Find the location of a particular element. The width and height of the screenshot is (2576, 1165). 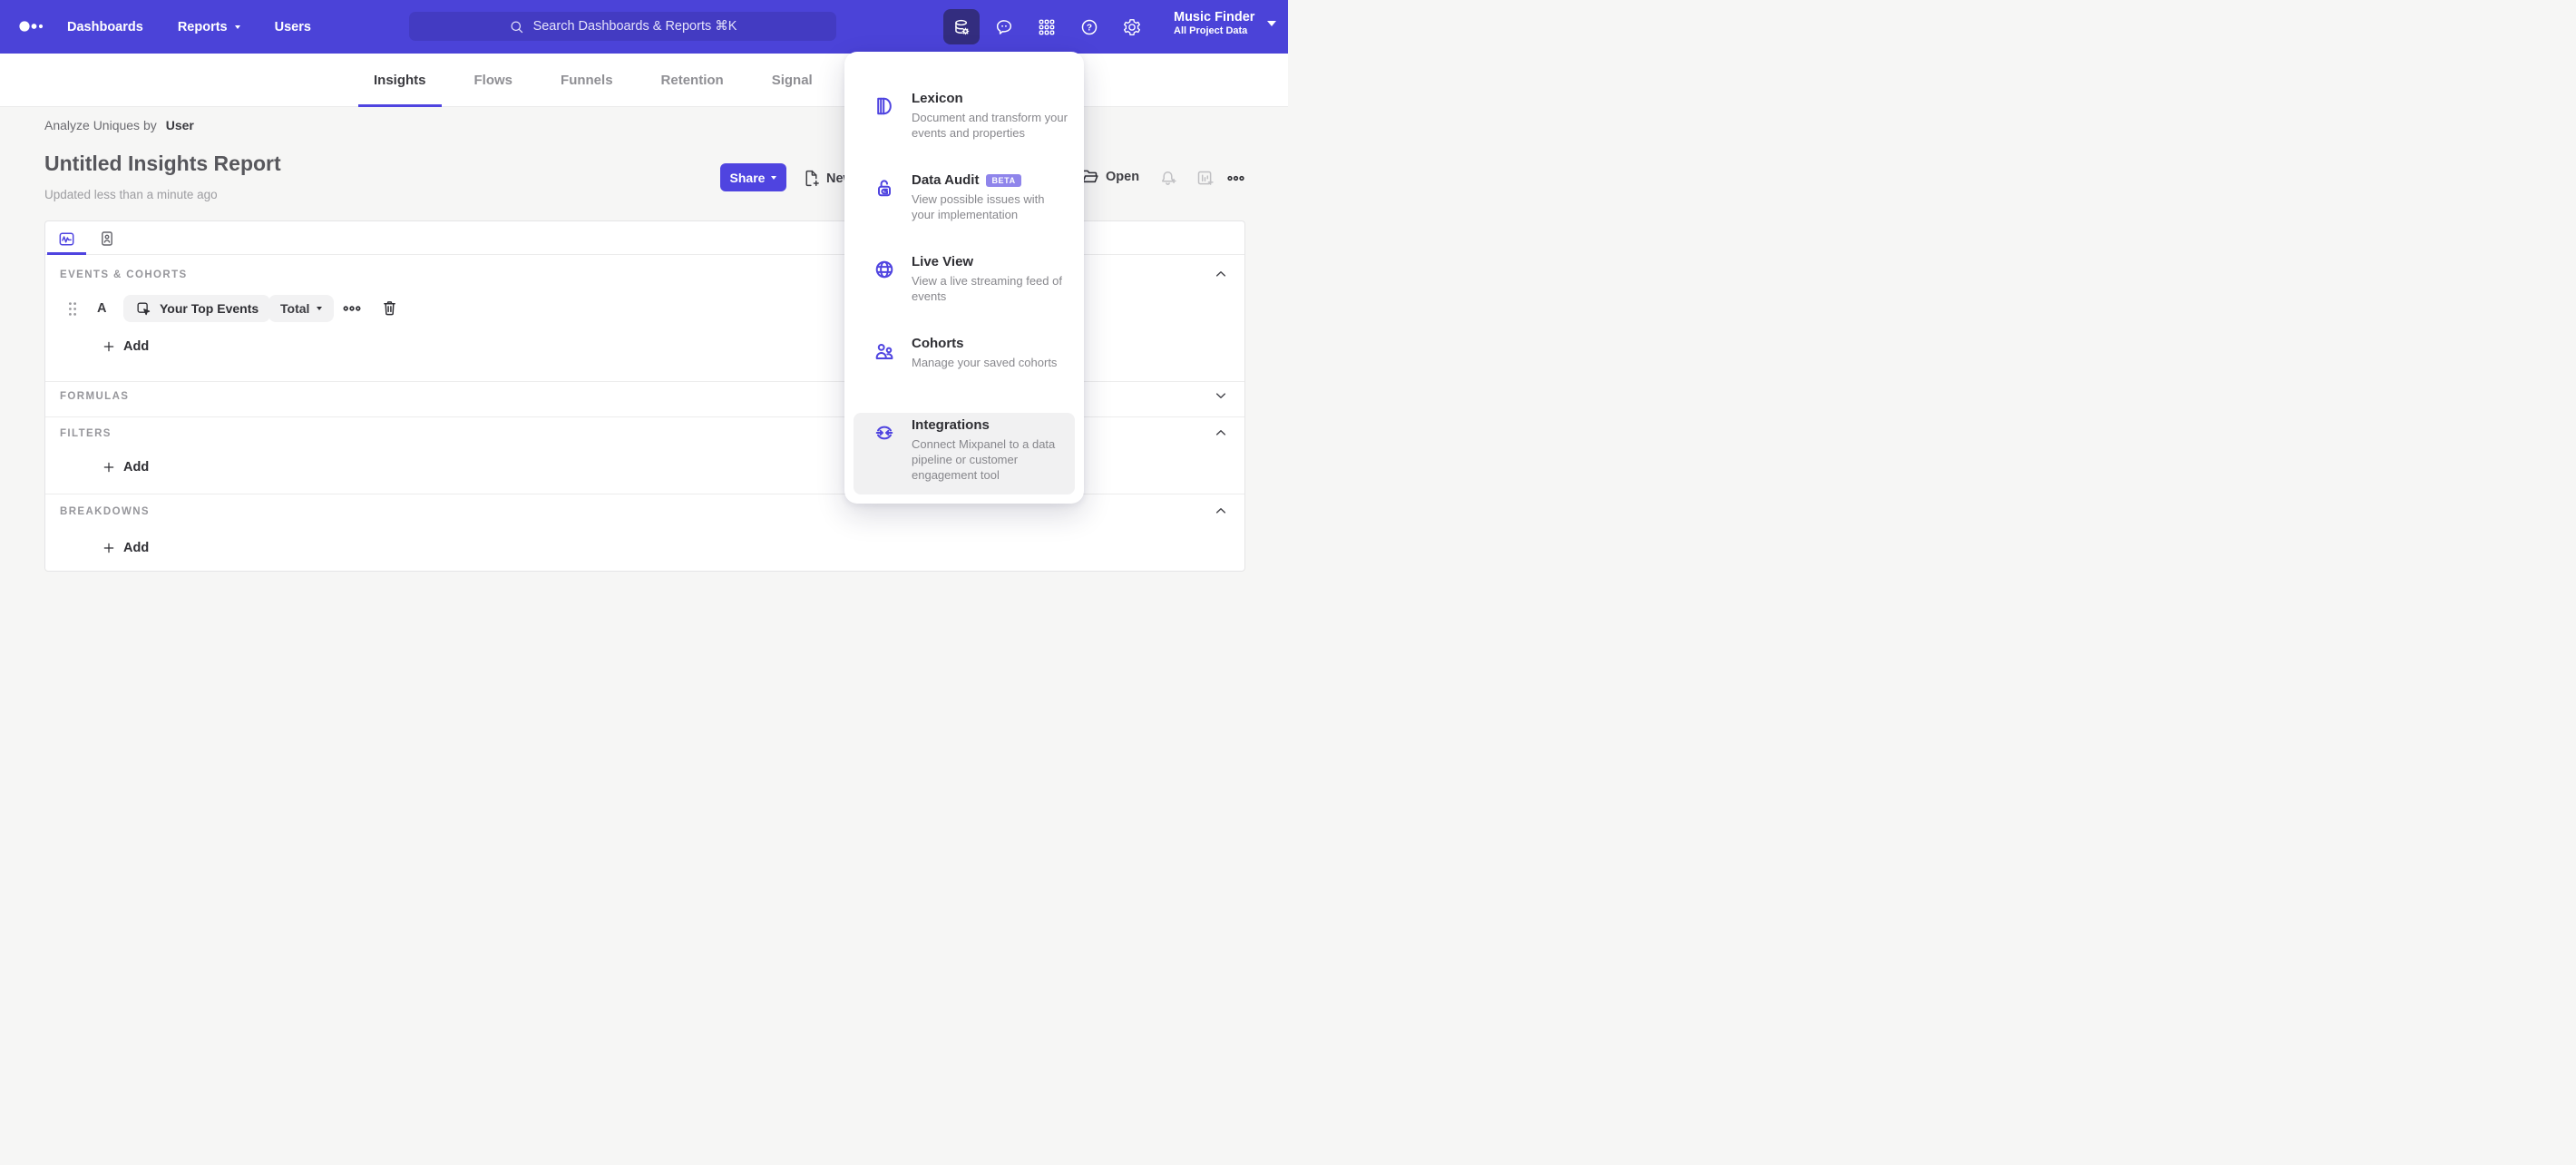

nav-reports: Reports is located at coordinates (209, 27).